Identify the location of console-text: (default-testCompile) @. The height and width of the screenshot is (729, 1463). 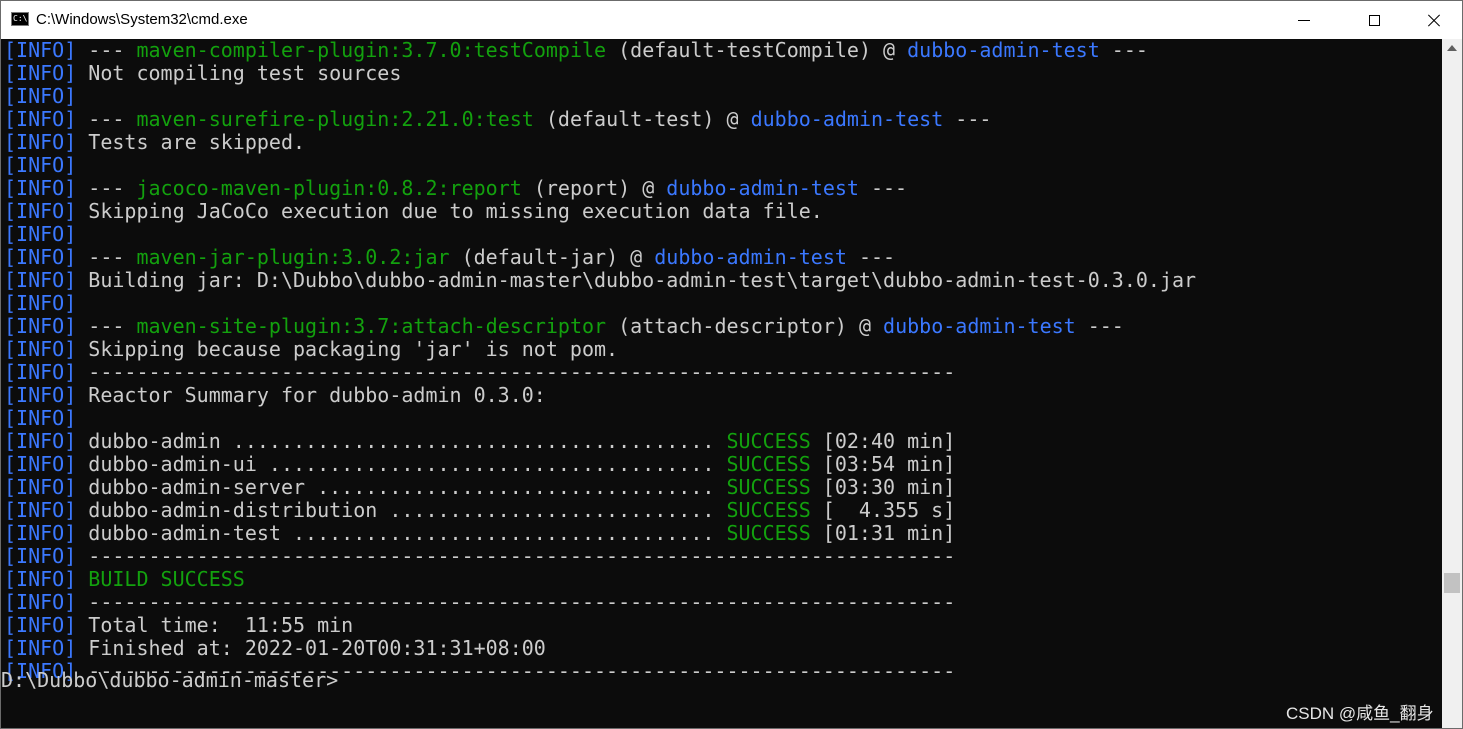
(757, 50).